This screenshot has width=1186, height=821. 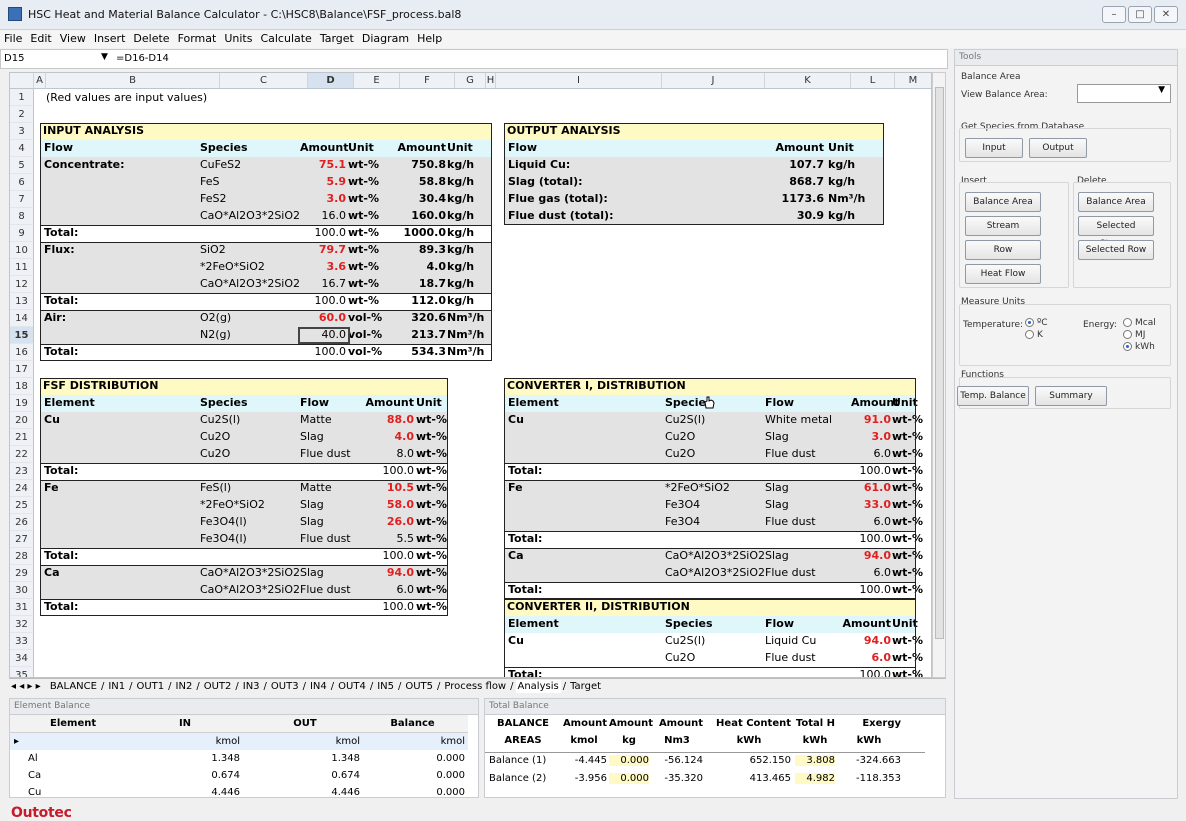 What do you see at coordinates (385, 38) in the screenshot?
I see `menu-diagram: Diagram` at bounding box center [385, 38].